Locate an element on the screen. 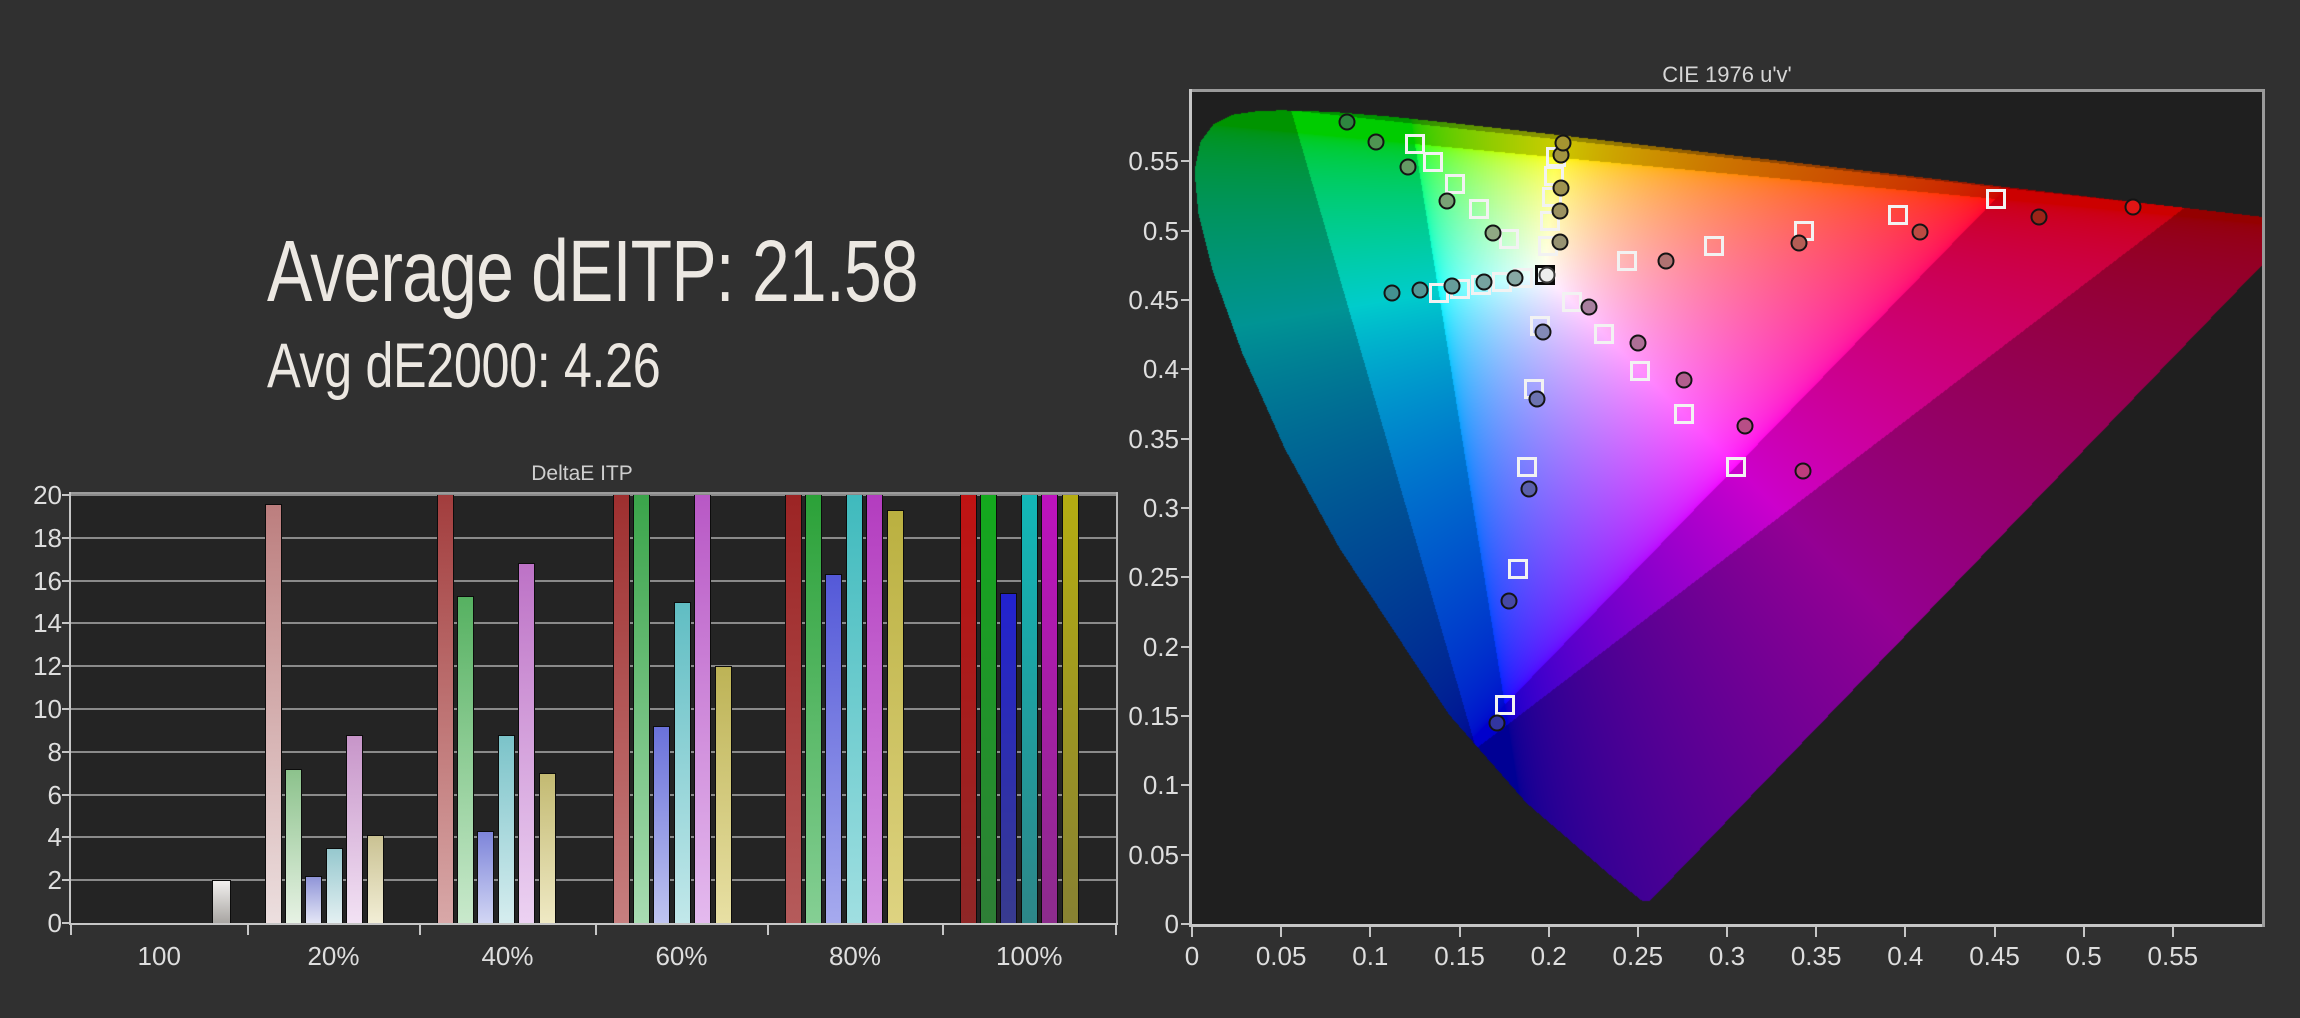 Image resolution: width=2300 pixels, height=1018 pixels. cie-xtick-label: 0.2 is located at coordinates (1548, 956).